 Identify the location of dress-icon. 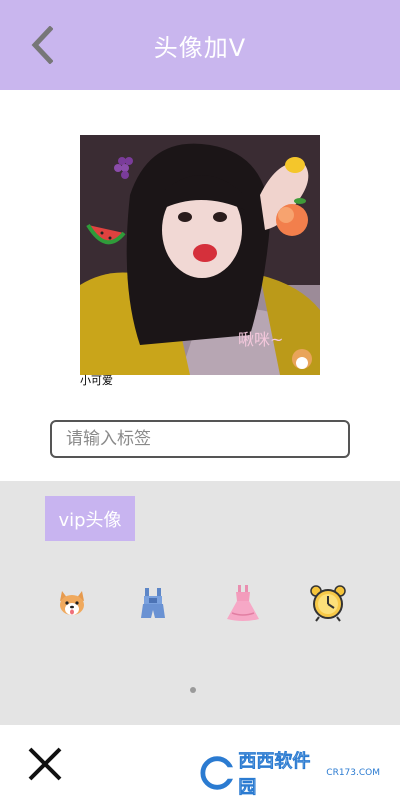
(243, 603).